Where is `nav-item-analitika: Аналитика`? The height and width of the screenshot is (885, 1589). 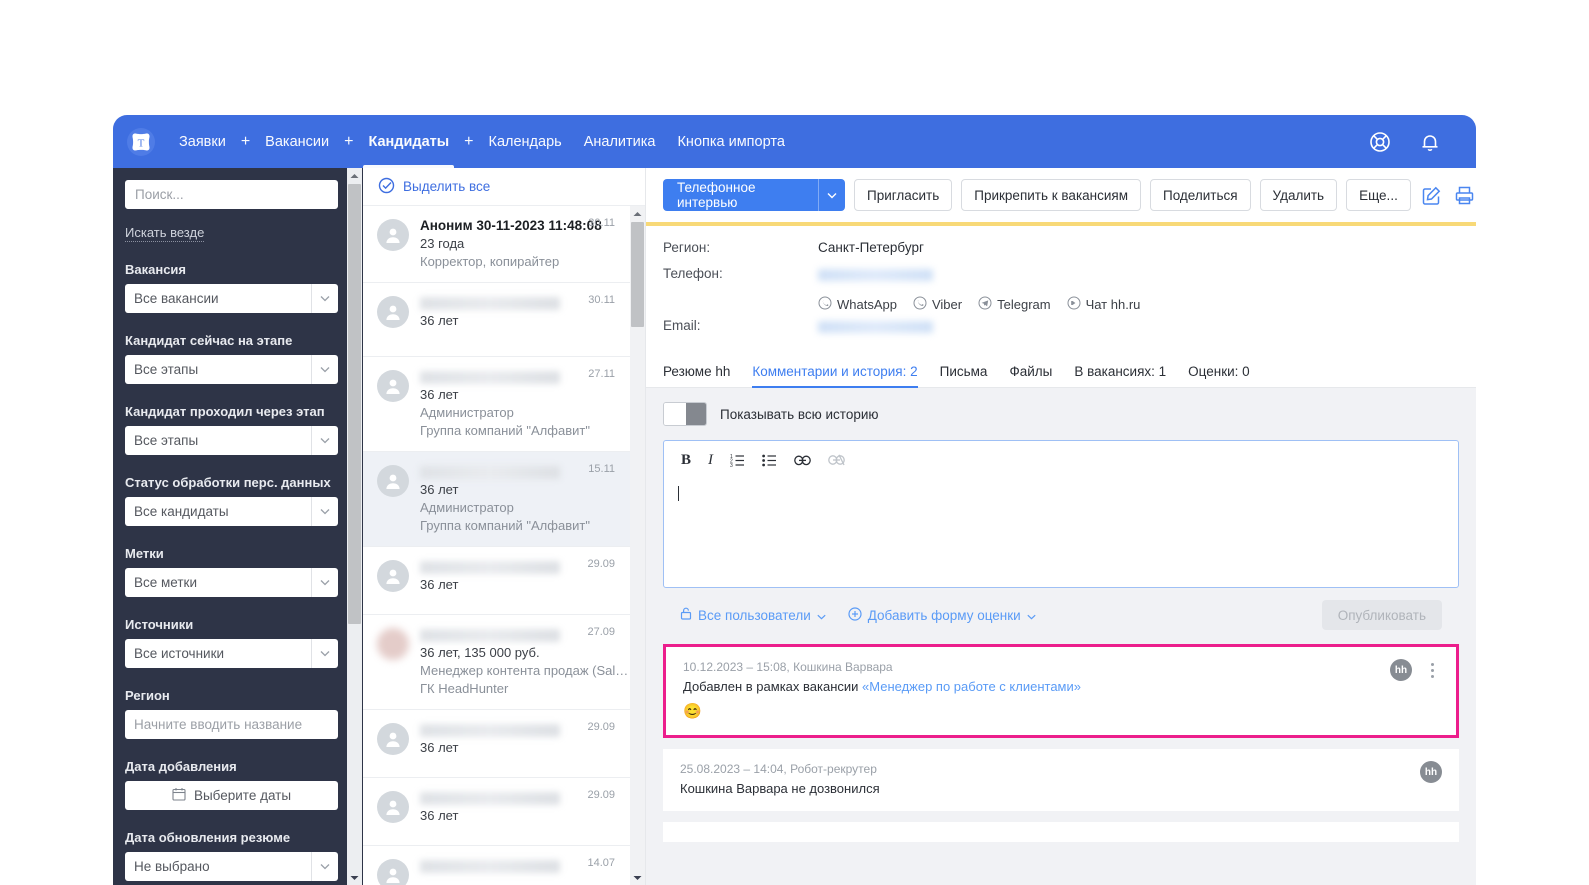 nav-item-analitika: Аналитика is located at coordinates (620, 141).